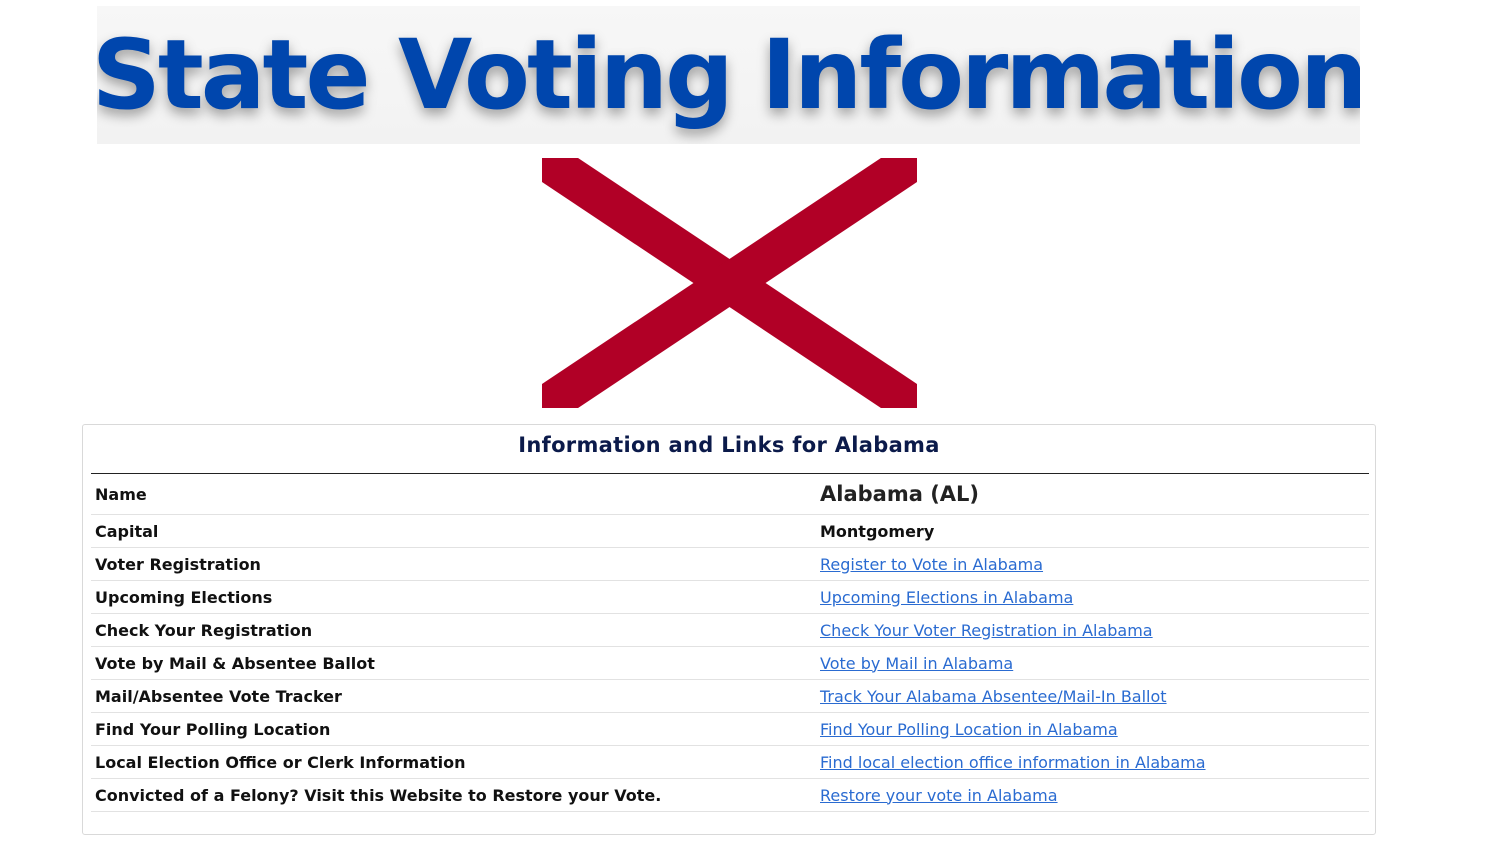 The width and height of the screenshot is (1511, 846). Describe the element at coordinates (453, 531) in the screenshot. I see `row-label-capital: Capital` at that location.